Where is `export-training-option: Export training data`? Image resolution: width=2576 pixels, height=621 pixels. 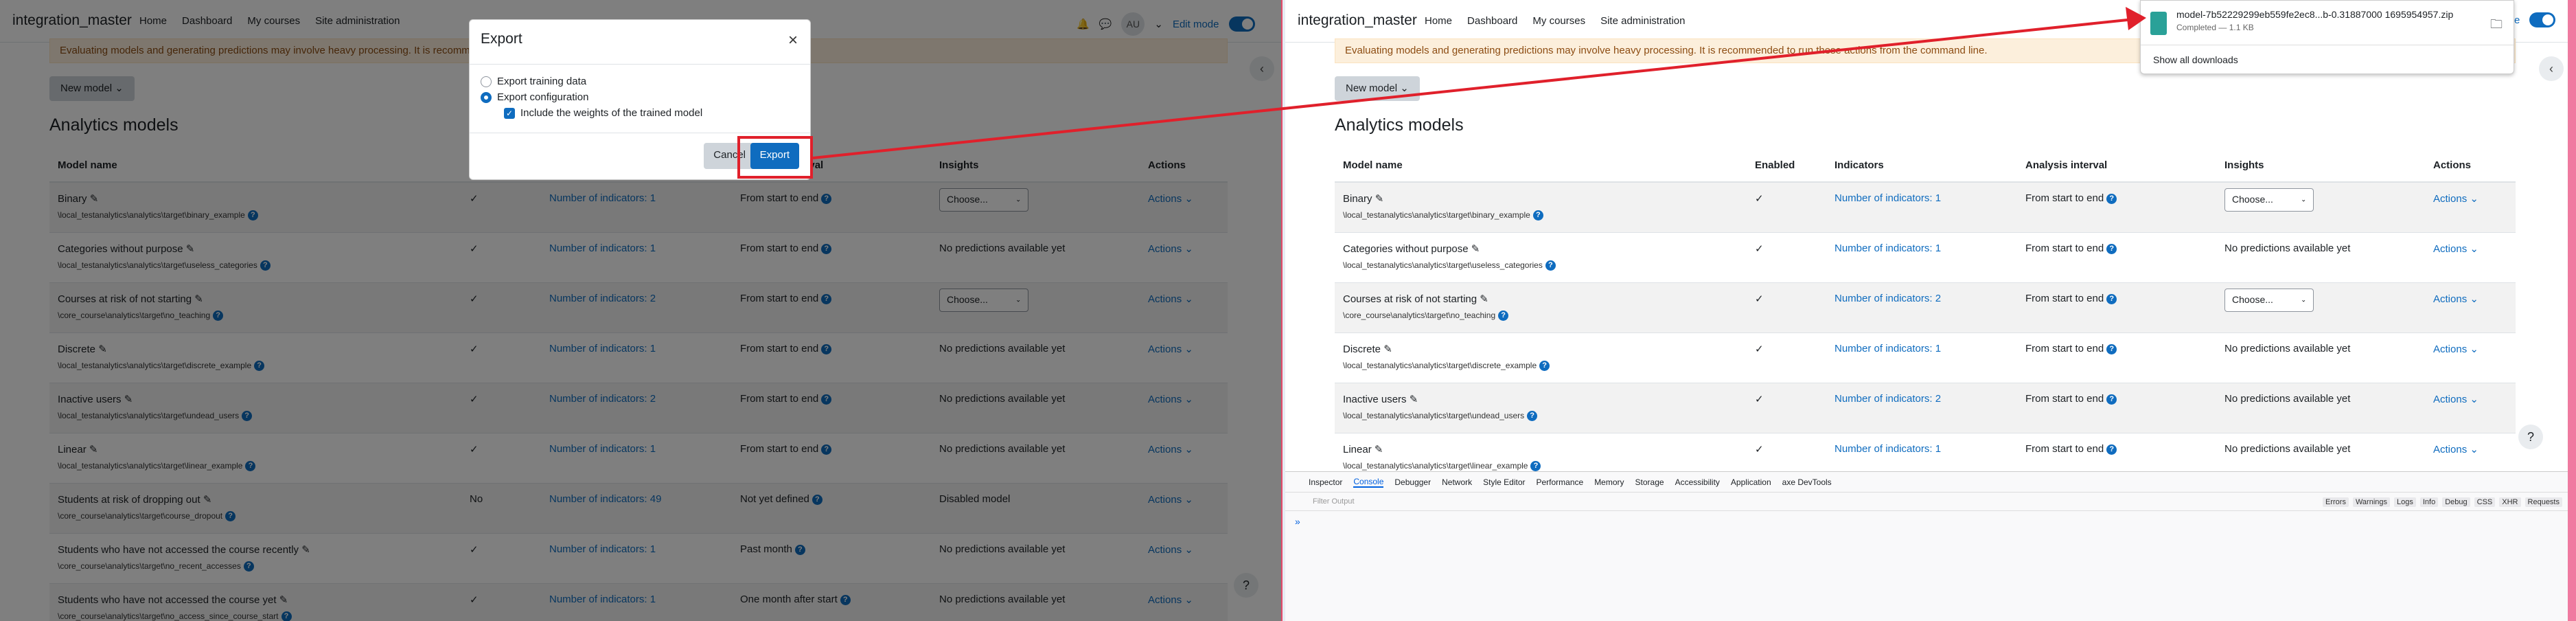 export-training-option: Export training data is located at coordinates (640, 81).